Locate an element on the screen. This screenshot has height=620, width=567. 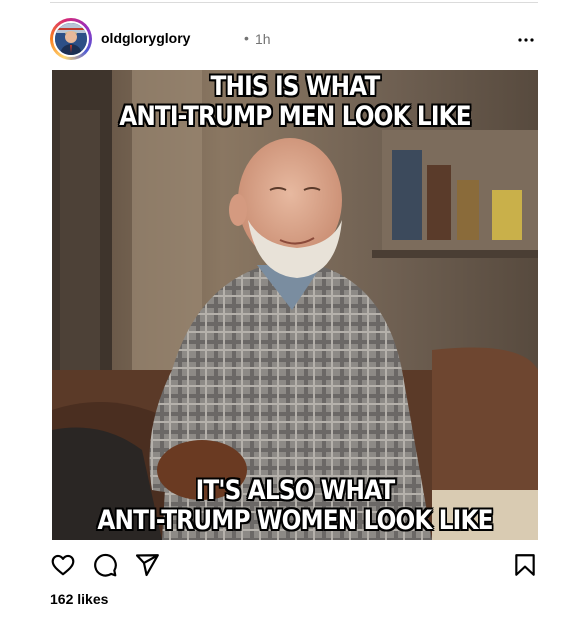
share-button is located at coordinates (147, 565).